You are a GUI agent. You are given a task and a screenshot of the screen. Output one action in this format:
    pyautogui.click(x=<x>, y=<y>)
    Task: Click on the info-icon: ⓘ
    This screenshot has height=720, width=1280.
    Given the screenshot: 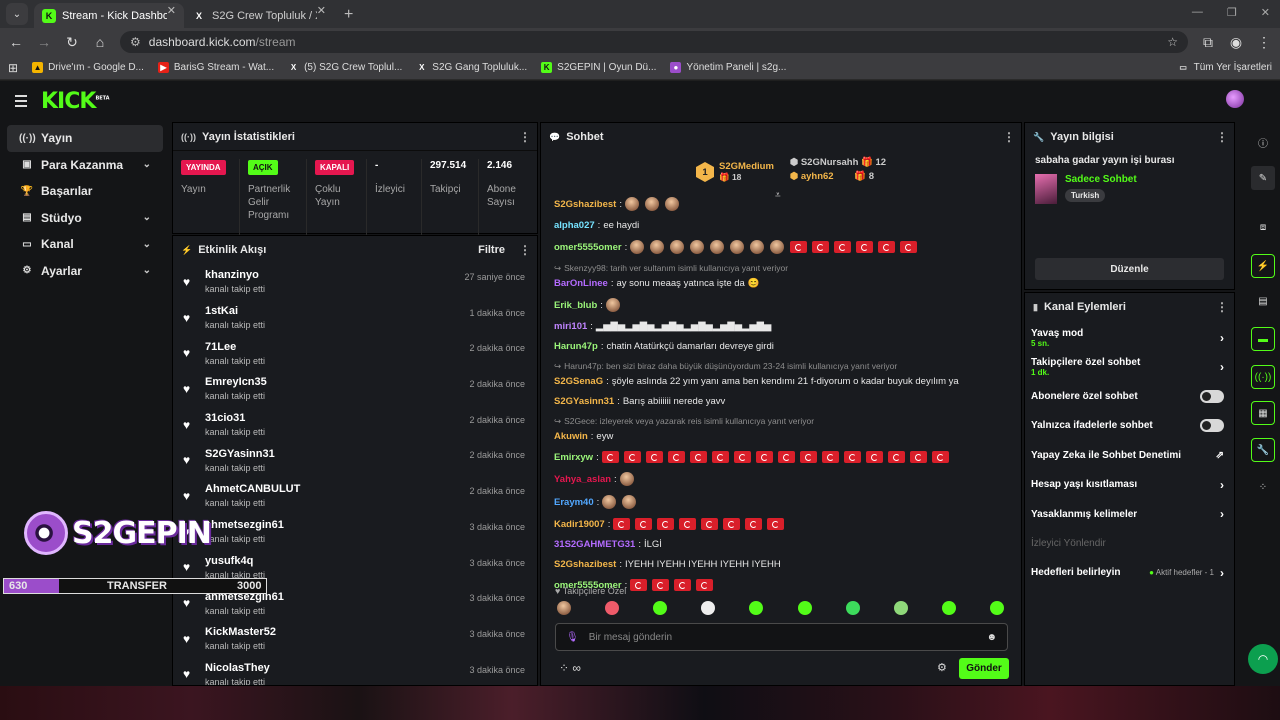 What is the action you would take?
    pyautogui.click(x=1263, y=142)
    